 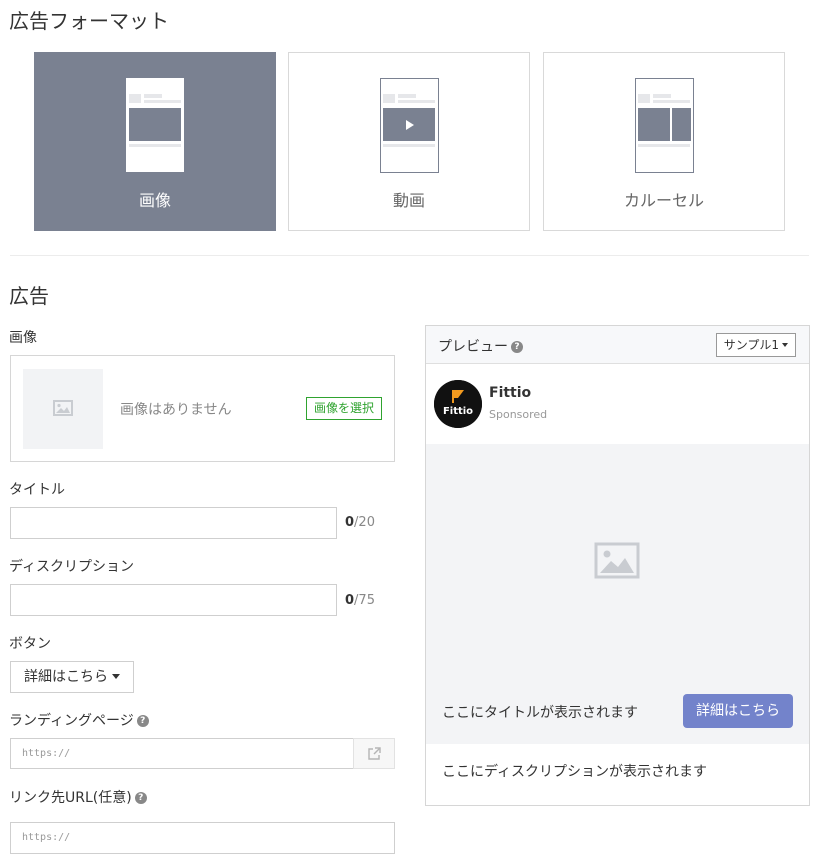 What do you see at coordinates (155, 125) in the screenshot?
I see `image-format-icon` at bounding box center [155, 125].